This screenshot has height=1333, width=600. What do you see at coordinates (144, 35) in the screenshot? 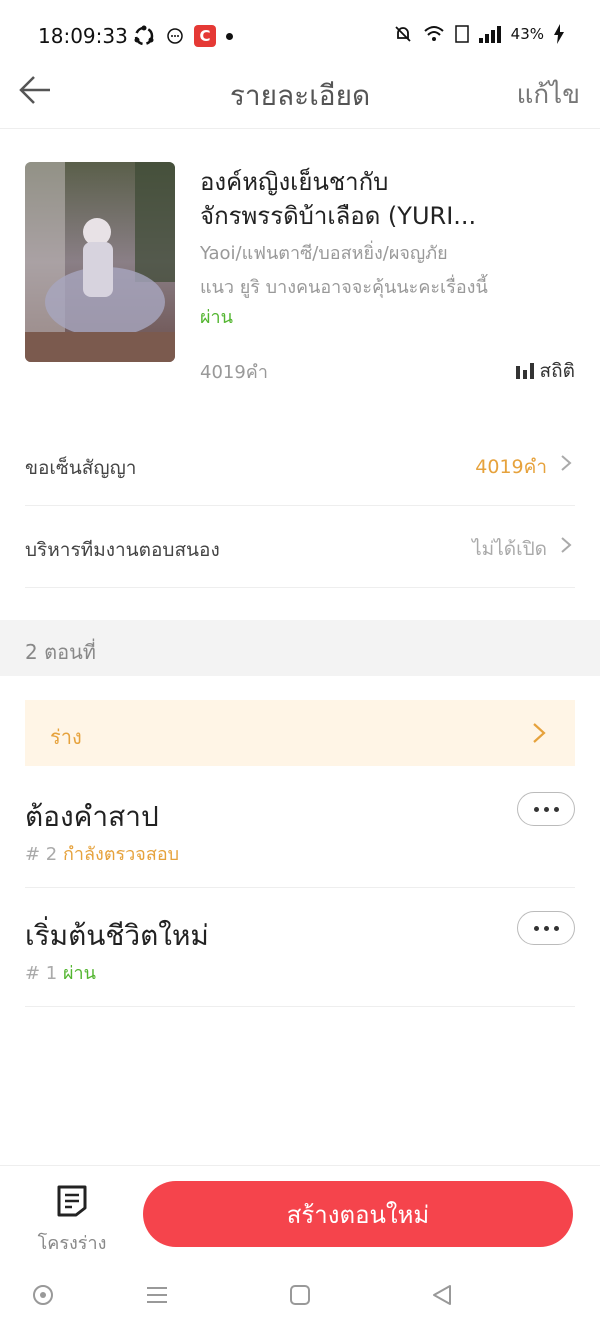
I see `sync-icon` at bounding box center [144, 35].